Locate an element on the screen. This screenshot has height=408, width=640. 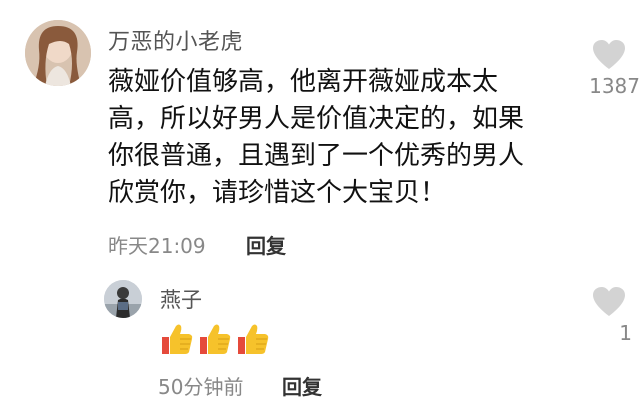
comment-line: 高，所以好男人是价值决定的，如果 is located at coordinates (316, 119).